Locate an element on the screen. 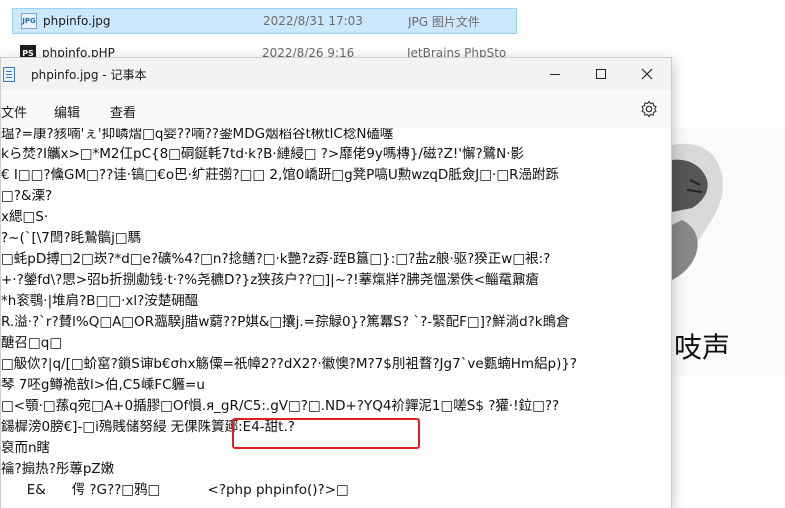  menu-edit: 编辑 is located at coordinates (67, 111).